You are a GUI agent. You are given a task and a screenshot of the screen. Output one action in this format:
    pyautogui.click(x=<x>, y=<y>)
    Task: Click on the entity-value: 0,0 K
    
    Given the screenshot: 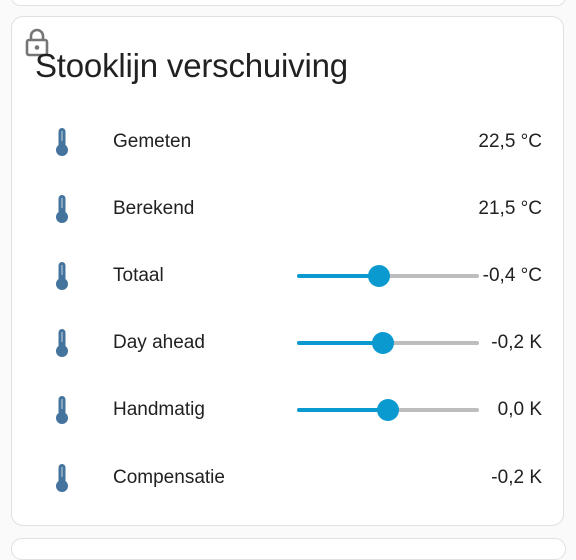 What is the action you would take?
    pyautogui.click(x=519, y=409)
    